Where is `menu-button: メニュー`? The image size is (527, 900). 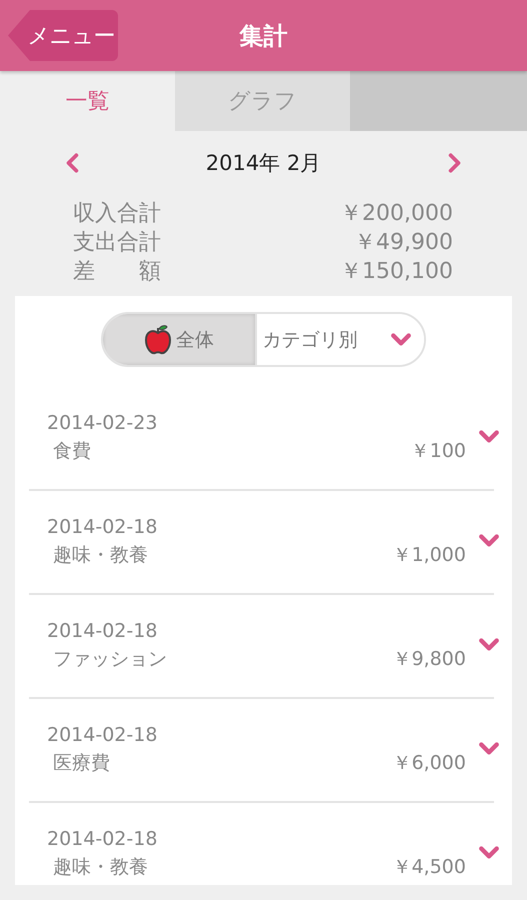 menu-button: メニュー is located at coordinates (63, 35).